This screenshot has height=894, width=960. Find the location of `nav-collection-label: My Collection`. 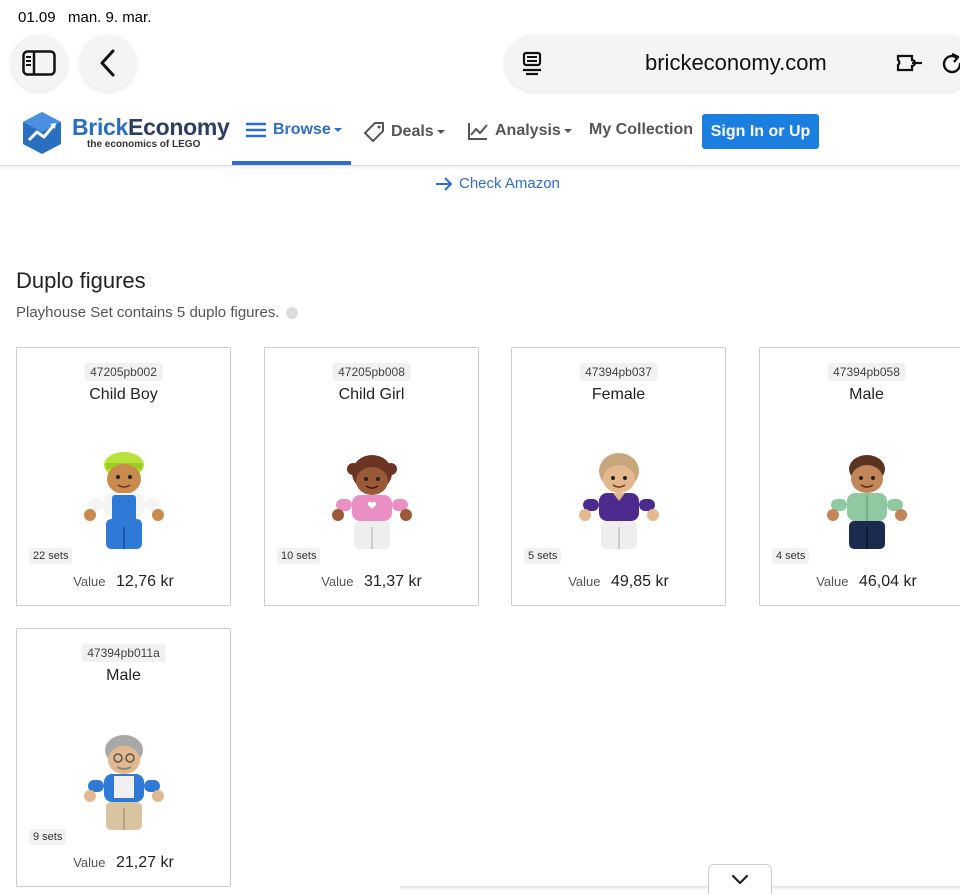

nav-collection-label: My Collection is located at coordinates (641, 129).